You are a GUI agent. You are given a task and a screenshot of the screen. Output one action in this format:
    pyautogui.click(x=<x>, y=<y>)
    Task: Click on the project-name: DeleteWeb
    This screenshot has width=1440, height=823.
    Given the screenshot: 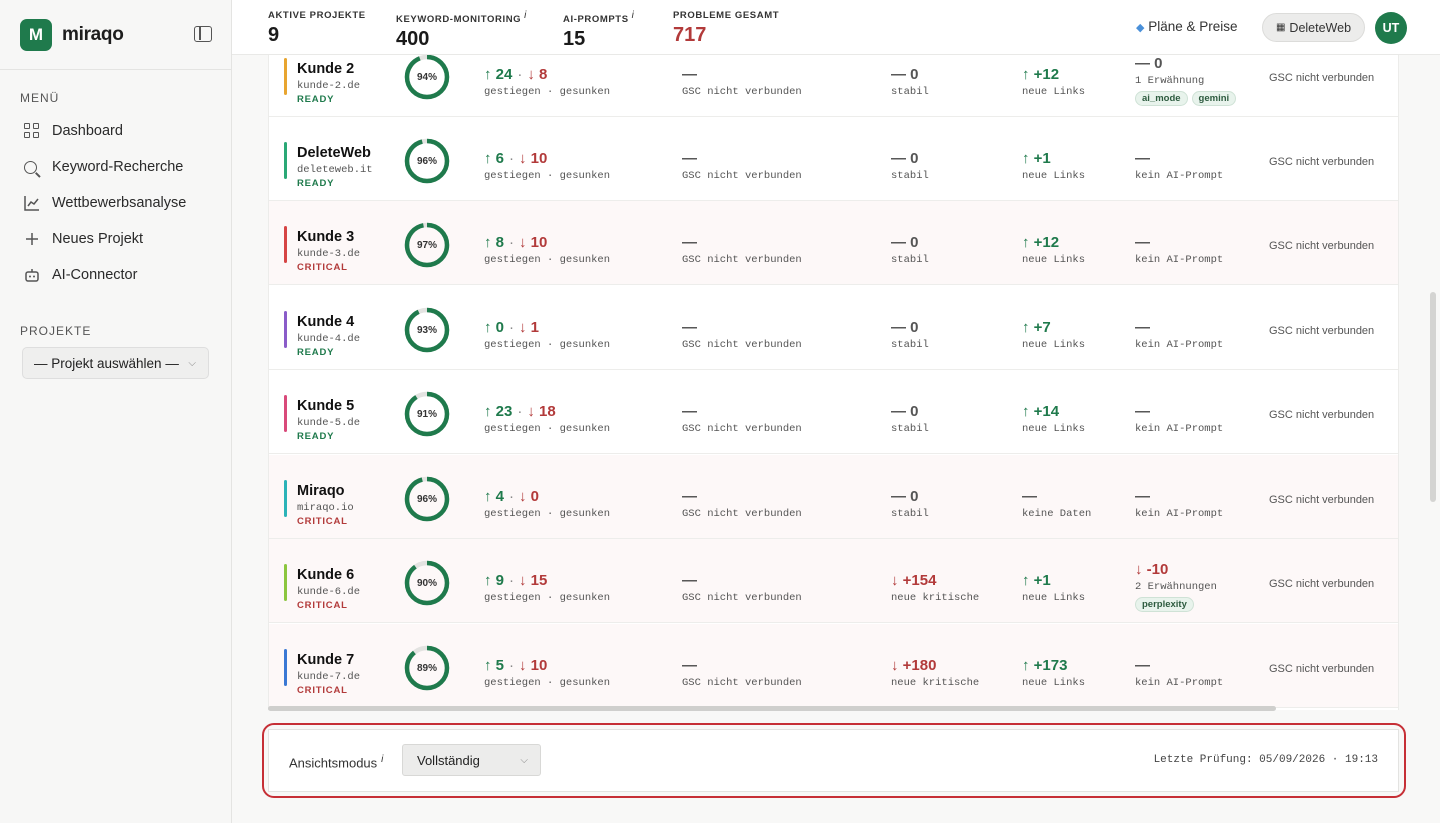 What is the action you would take?
    pyautogui.click(x=334, y=153)
    